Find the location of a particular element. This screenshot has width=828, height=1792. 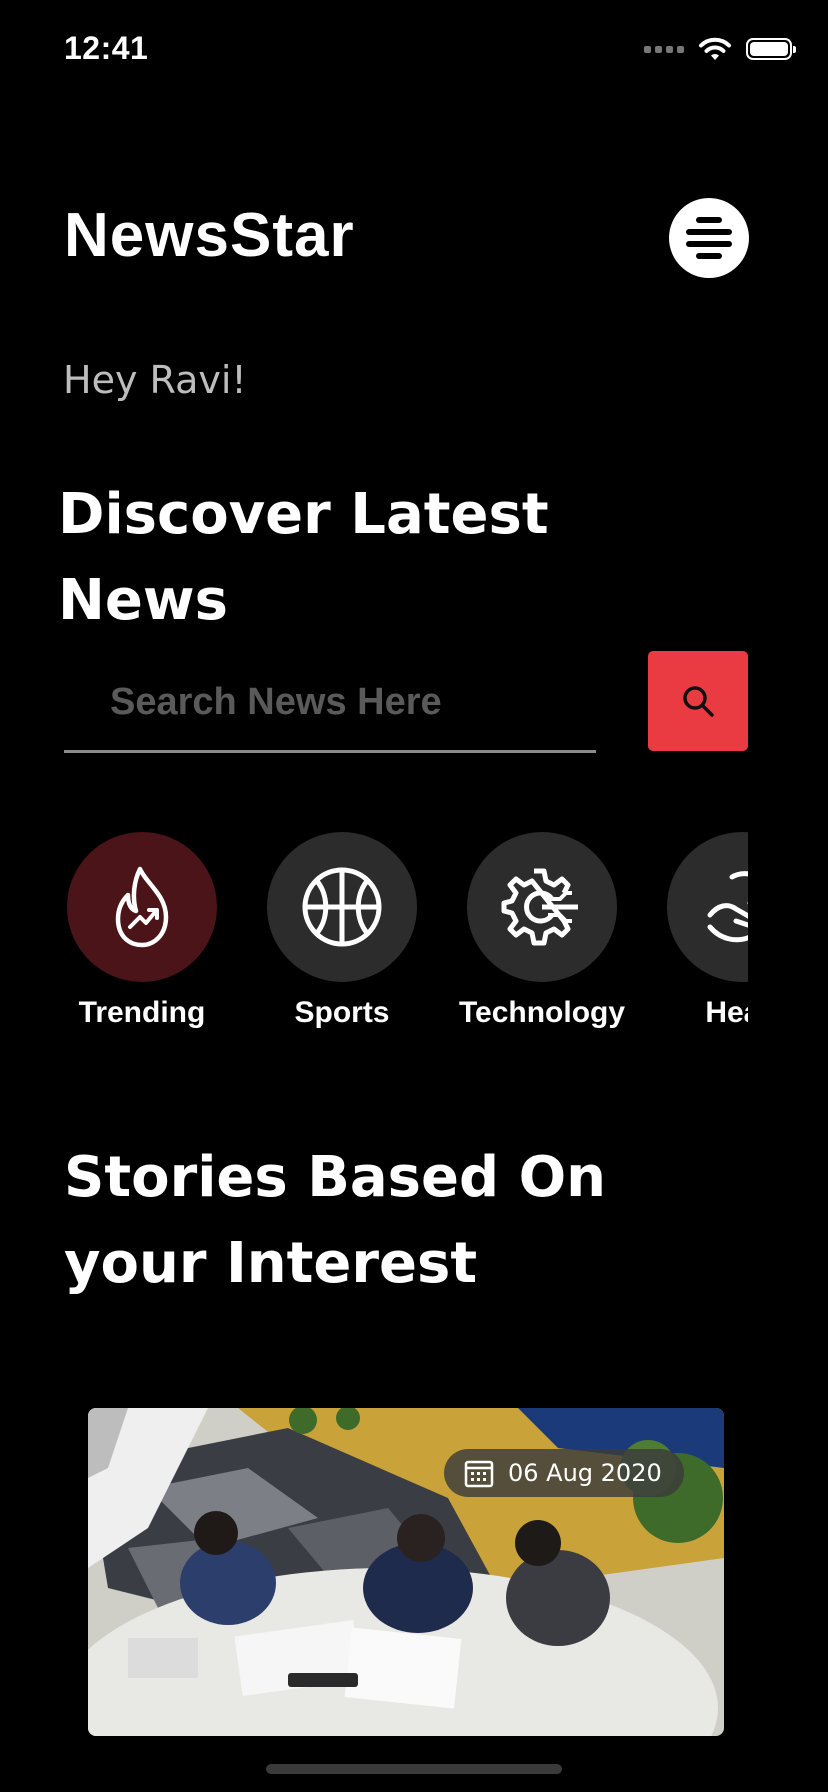

trending-flame-icon is located at coordinates (142, 907).